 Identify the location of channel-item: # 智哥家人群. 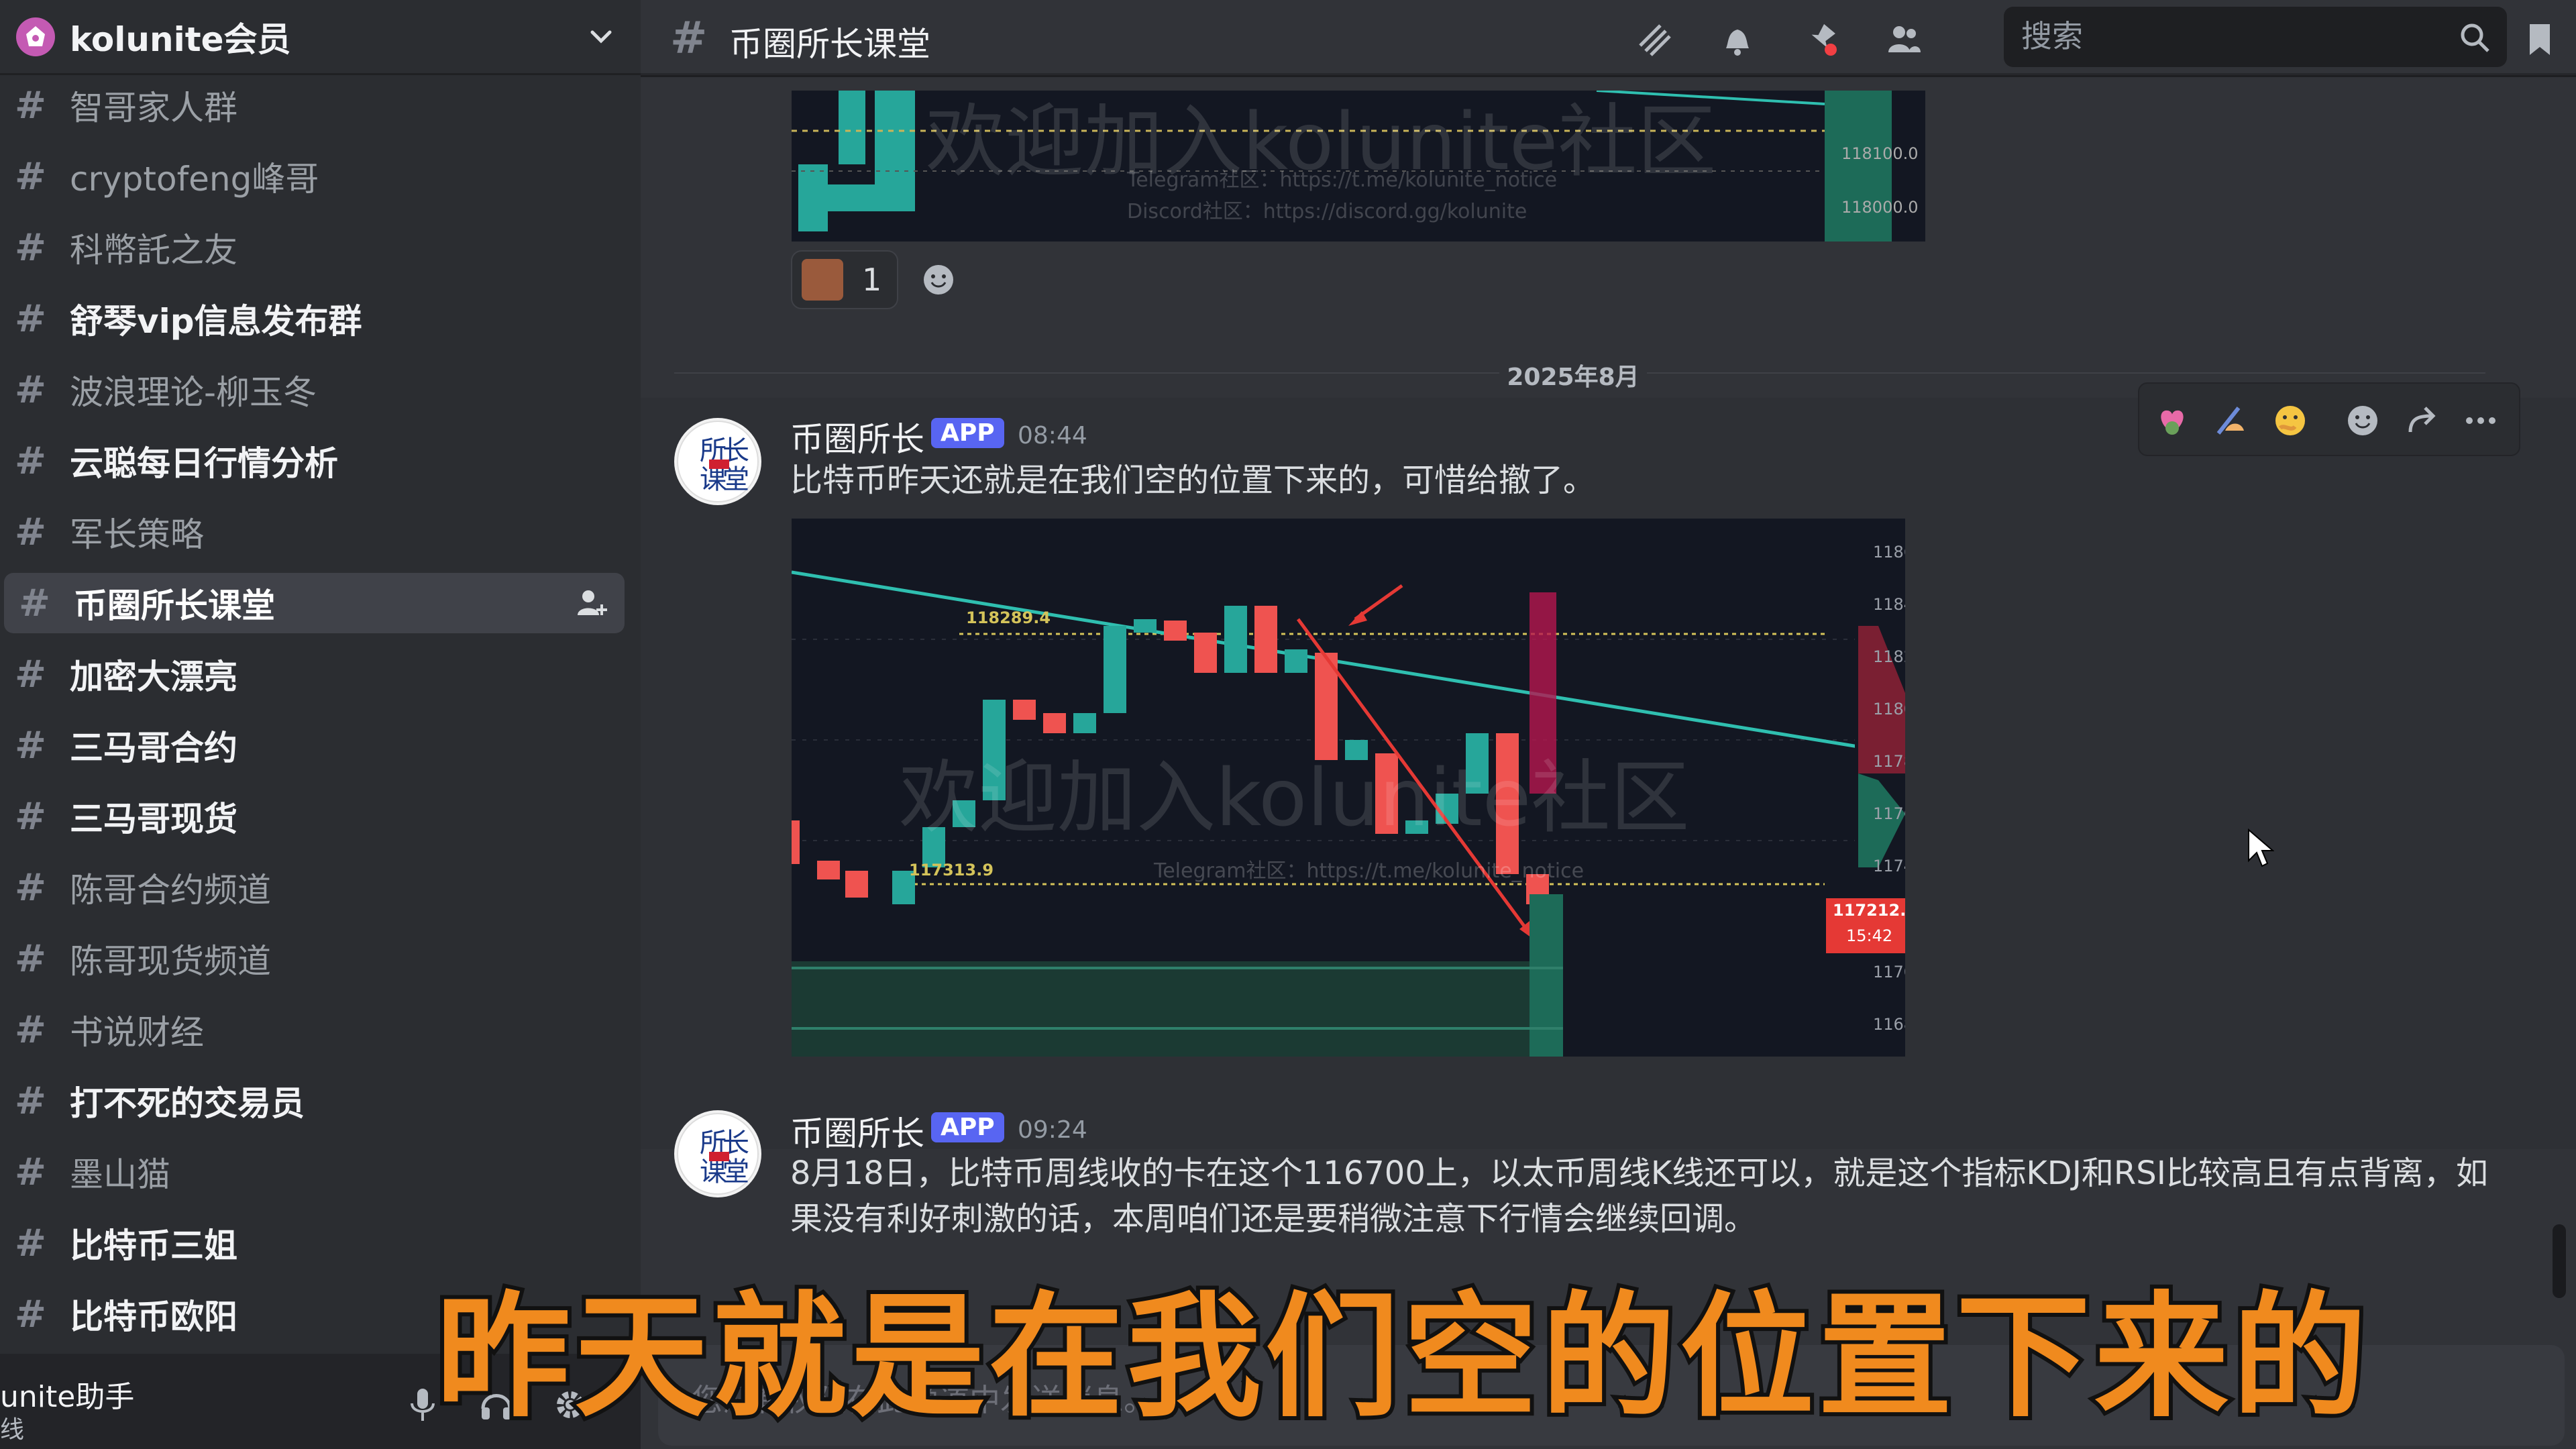
(310, 105).